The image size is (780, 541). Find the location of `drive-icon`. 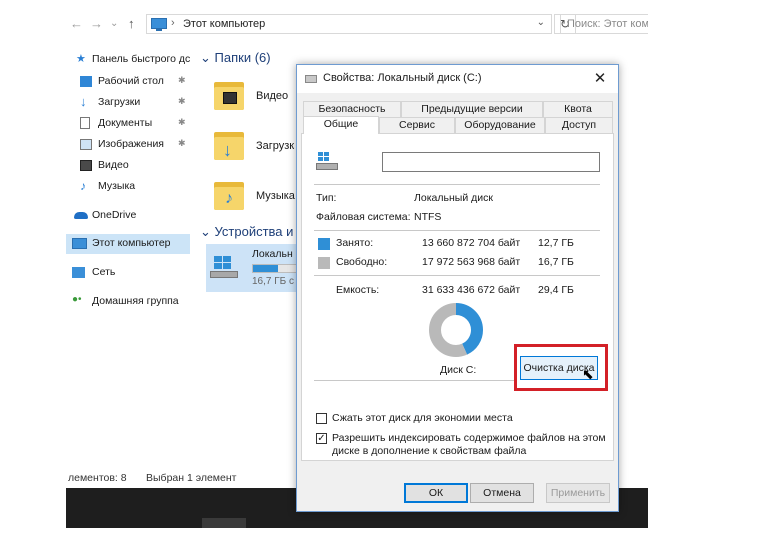

drive-icon is located at coordinates (311, 79).